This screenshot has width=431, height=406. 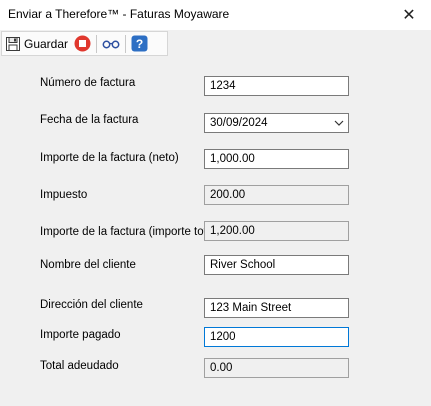 I want to click on invoice-date-picker: 30/09/2024, so click(x=276, y=123).